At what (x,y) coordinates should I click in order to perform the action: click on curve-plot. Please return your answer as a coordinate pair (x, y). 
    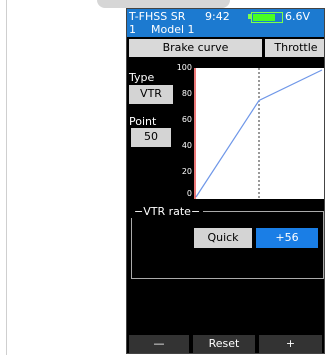
    Looking at the image, I should click on (258, 133).